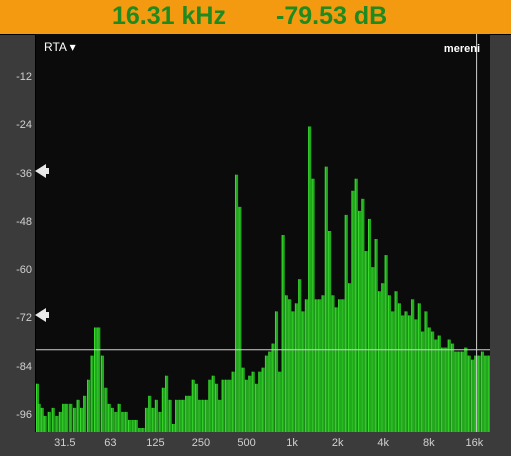 Image resolution: width=511 pixels, height=456 pixels. I want to click on x-tick-label: 2k, so click(337, 443).